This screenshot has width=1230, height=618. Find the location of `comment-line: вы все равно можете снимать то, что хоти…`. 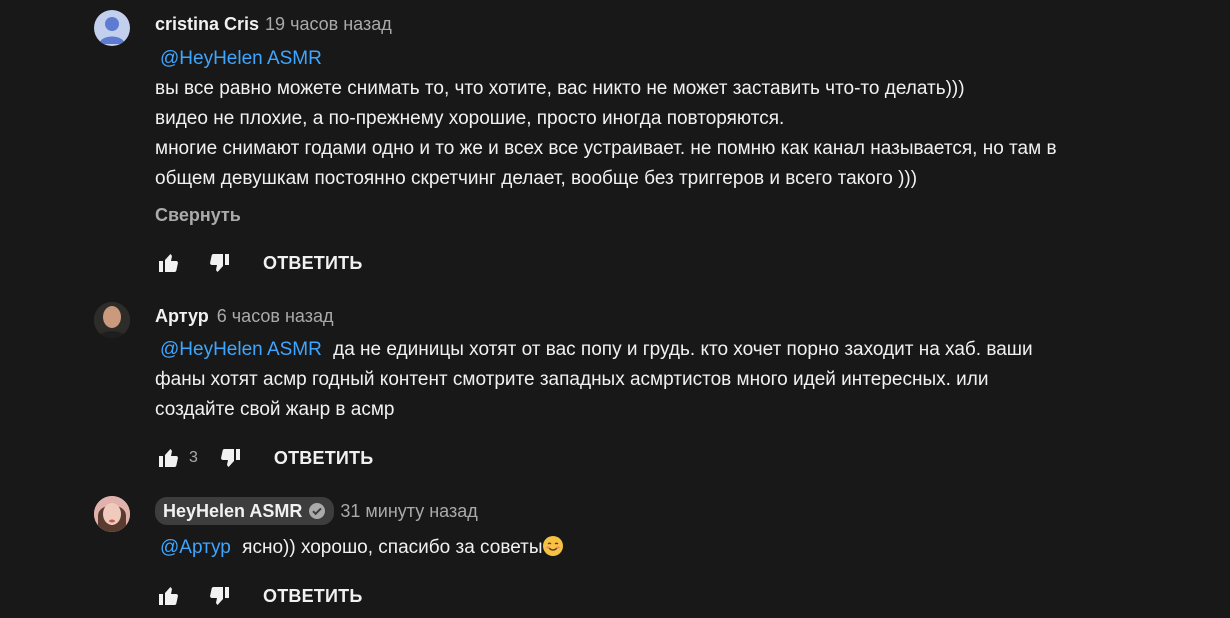

comment-line: вы все равно можете снимать то, что хоти… is located at coordinates (560, 88).